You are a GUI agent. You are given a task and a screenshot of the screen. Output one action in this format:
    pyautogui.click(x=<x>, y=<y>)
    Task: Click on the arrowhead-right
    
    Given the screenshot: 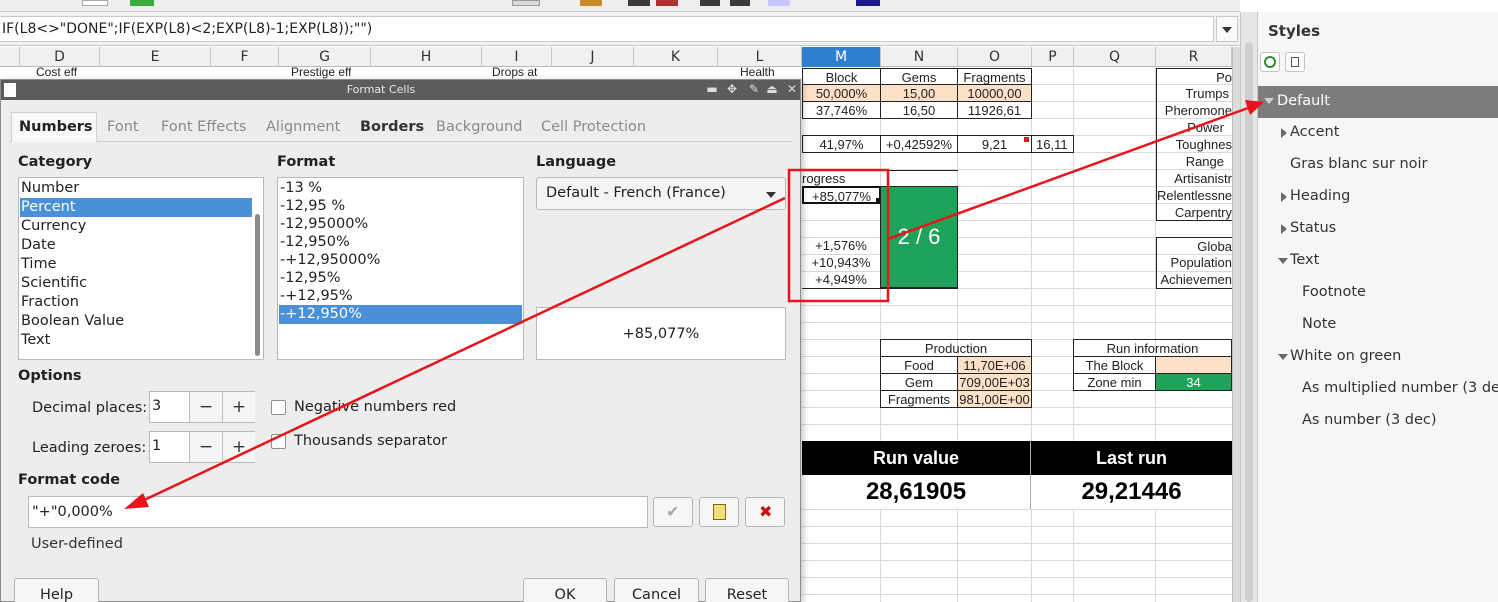 What is the action you would take?
    pyautogui.click(x=1254, y=107)
    